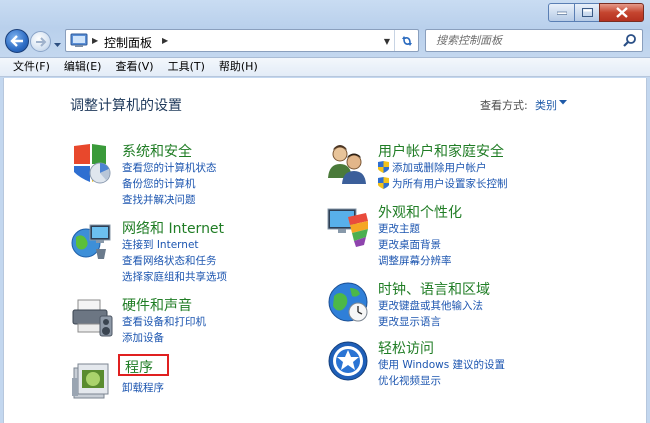 This screenshot has height=423, width=650. What do you see at coordinates (450, 184) in the screenshot?
I see `link-label: 为所有用户设置家长控制` at bounding box center [450, 184].